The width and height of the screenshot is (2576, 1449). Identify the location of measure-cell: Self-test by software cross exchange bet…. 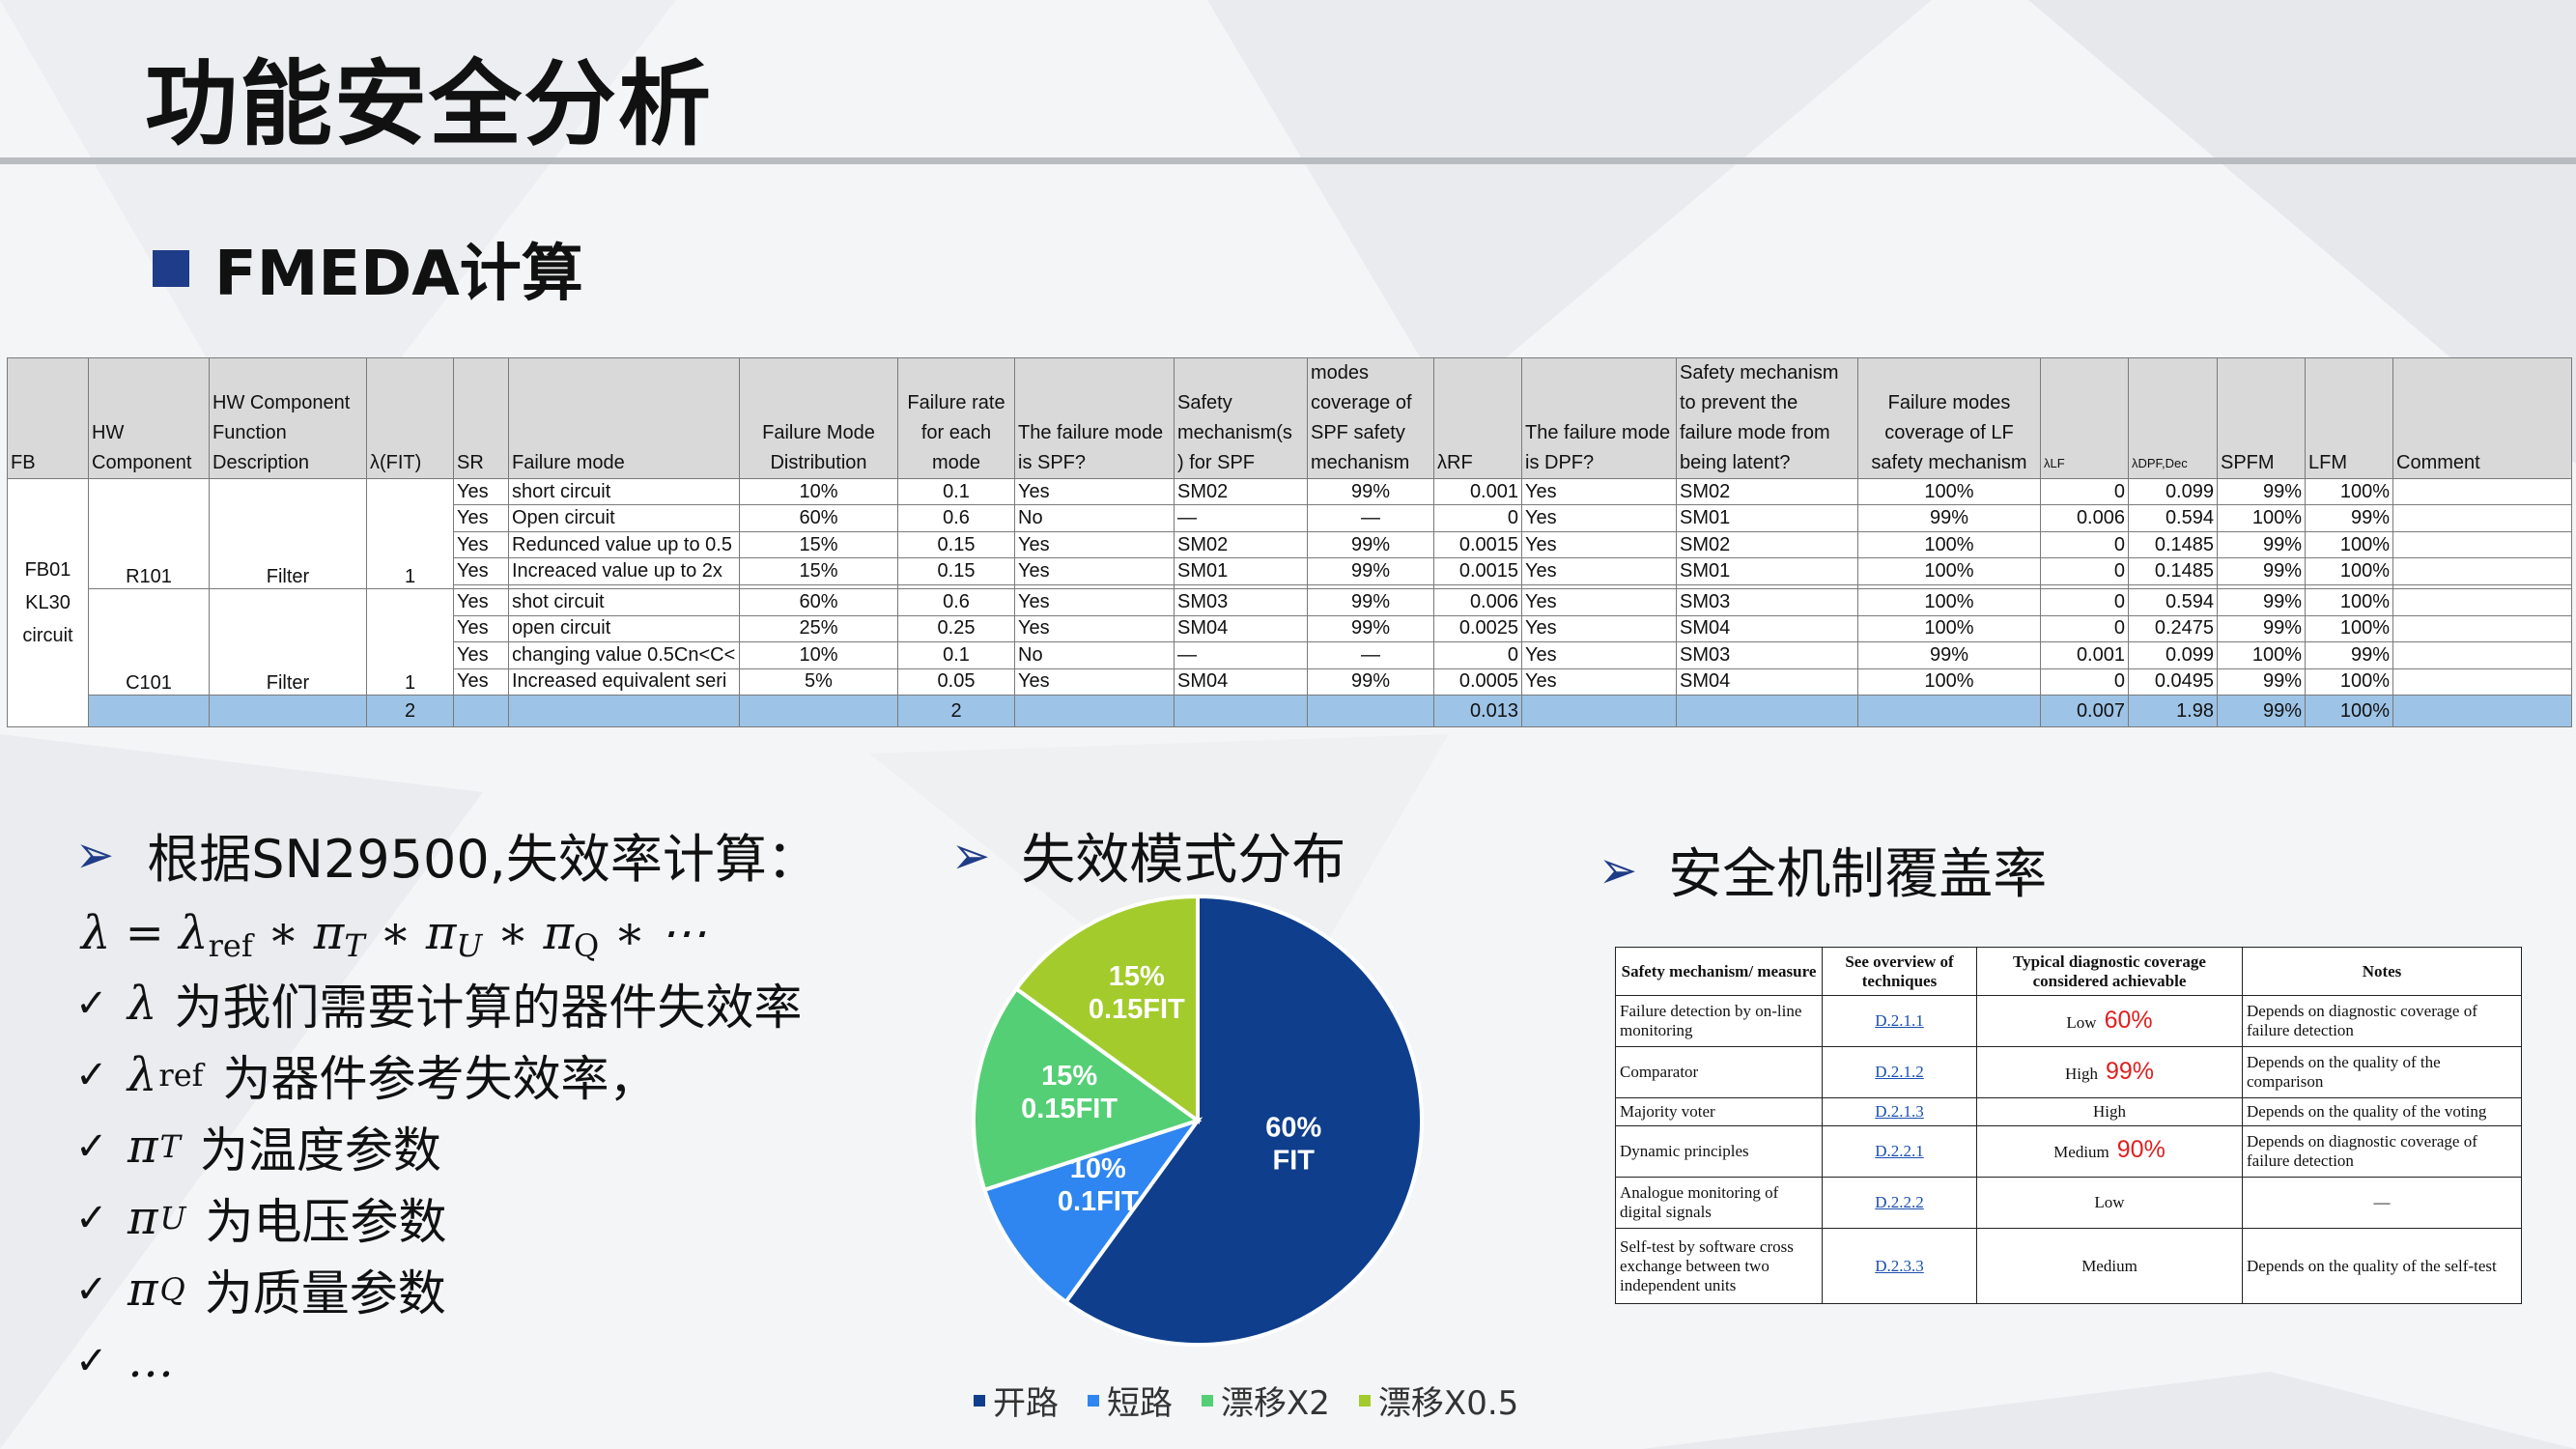
(1719, 1266).